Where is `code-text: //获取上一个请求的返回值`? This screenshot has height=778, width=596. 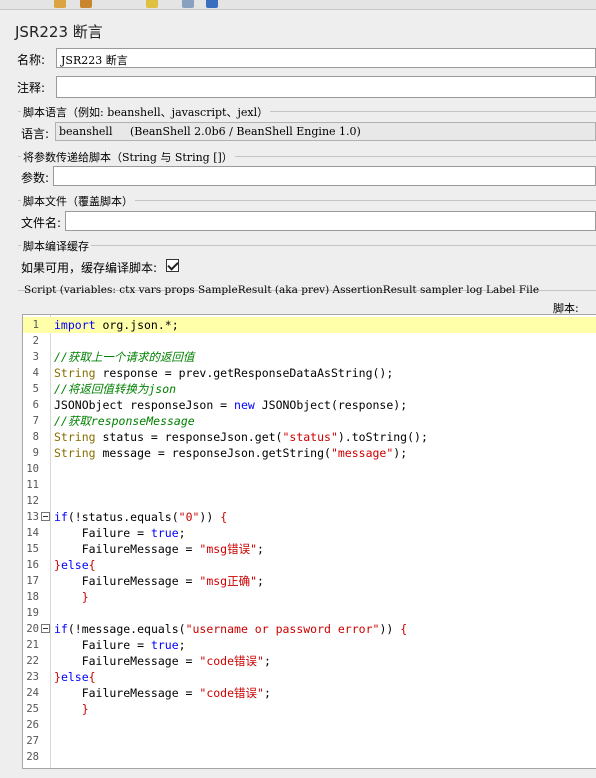
code-text: //获取上一个请求的返回值 is located at coordinates (124, 357).